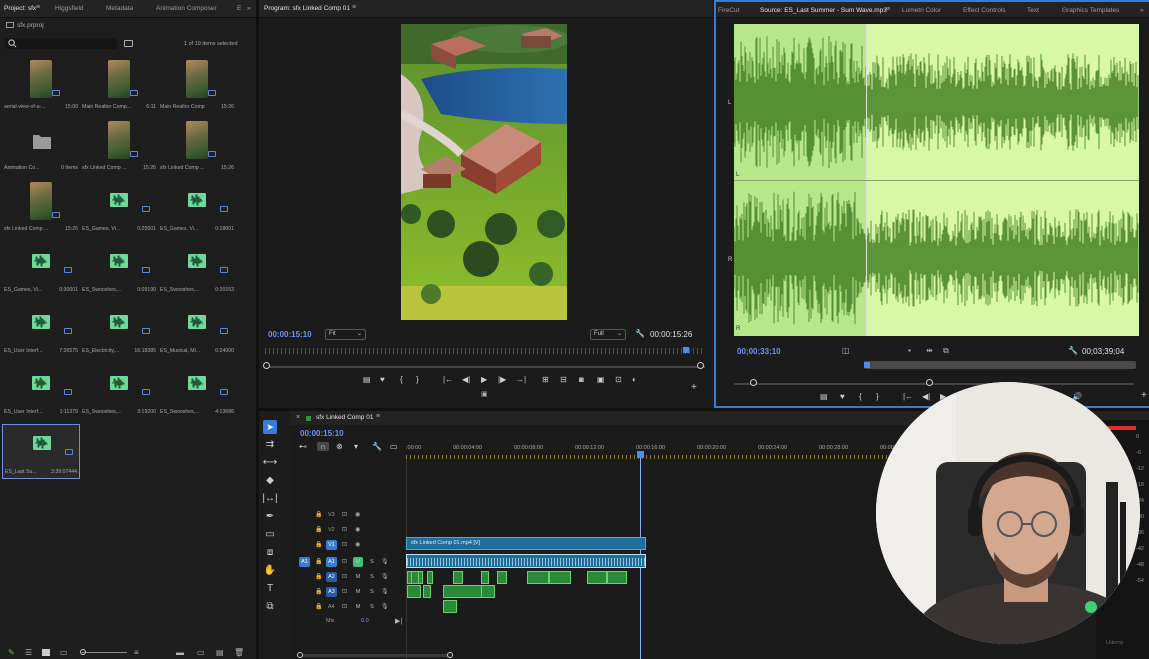 This screenshot has width=1149, height=659. I want to click on bin-item: Main Realtor Comp 15:26, so click(197, 89).